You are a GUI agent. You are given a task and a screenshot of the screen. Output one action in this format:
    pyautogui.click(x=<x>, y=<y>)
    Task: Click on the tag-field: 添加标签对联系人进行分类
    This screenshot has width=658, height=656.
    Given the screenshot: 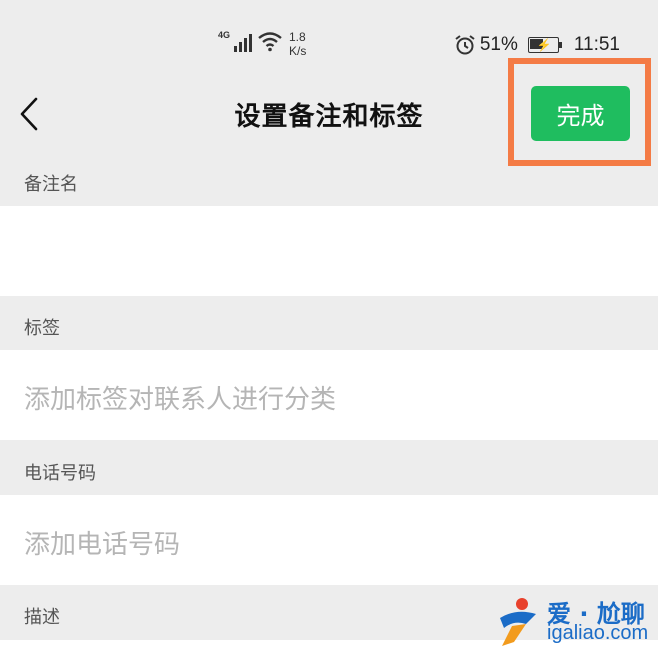 What is the action you would take?
    pyautogui.click(x=329, y=395)
    